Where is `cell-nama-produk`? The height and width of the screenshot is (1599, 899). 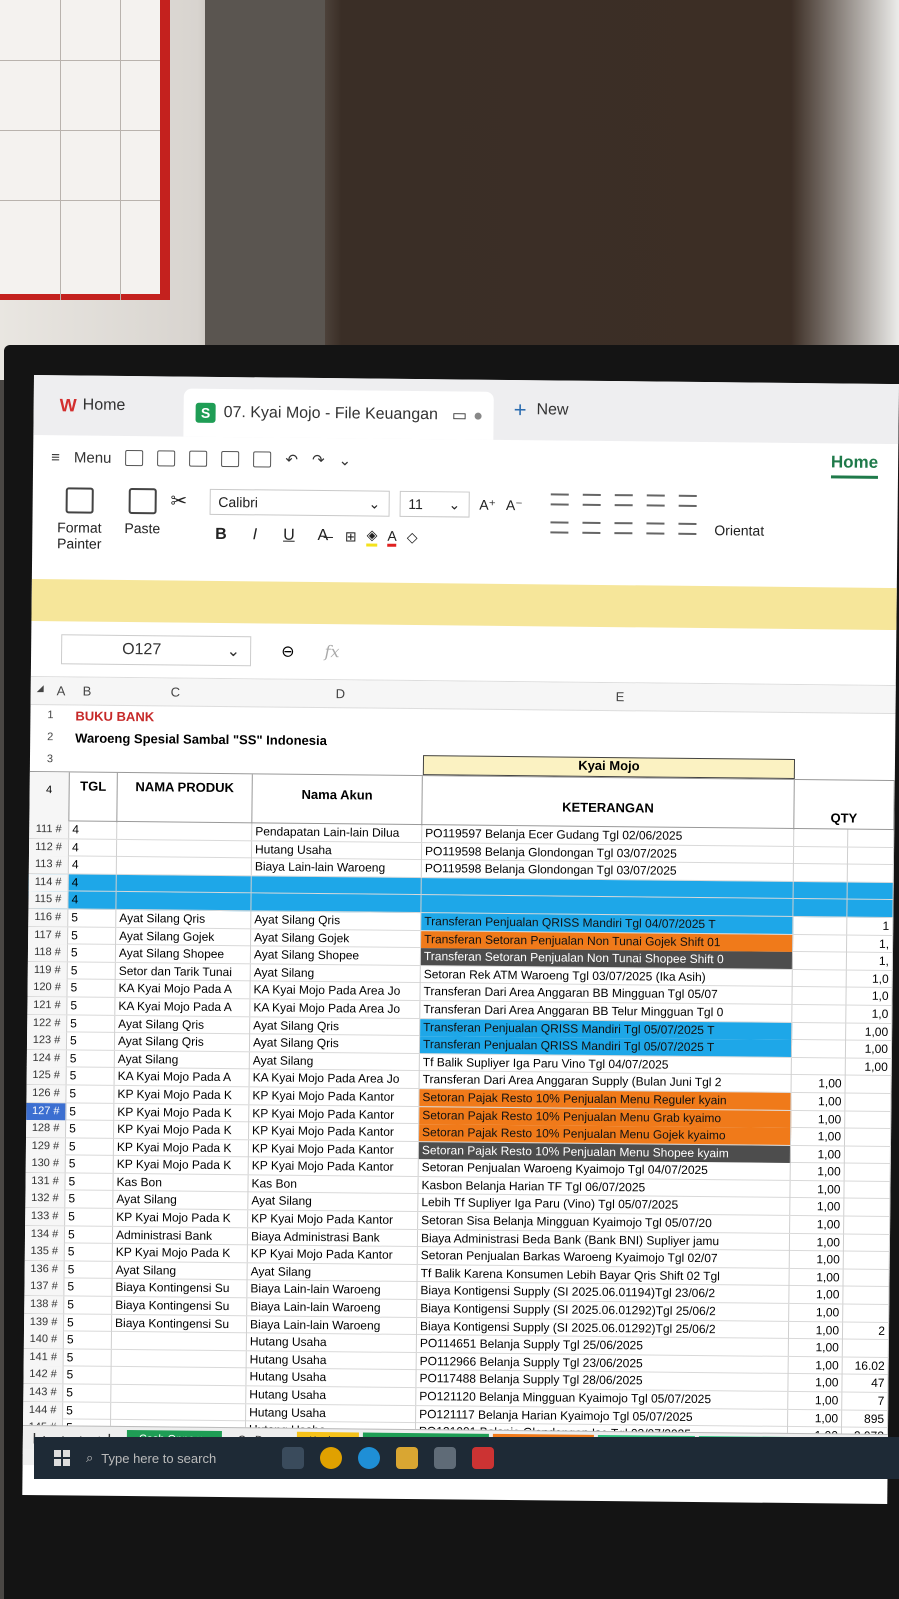 cell-nama-produk is located at coordinates (184, 901).